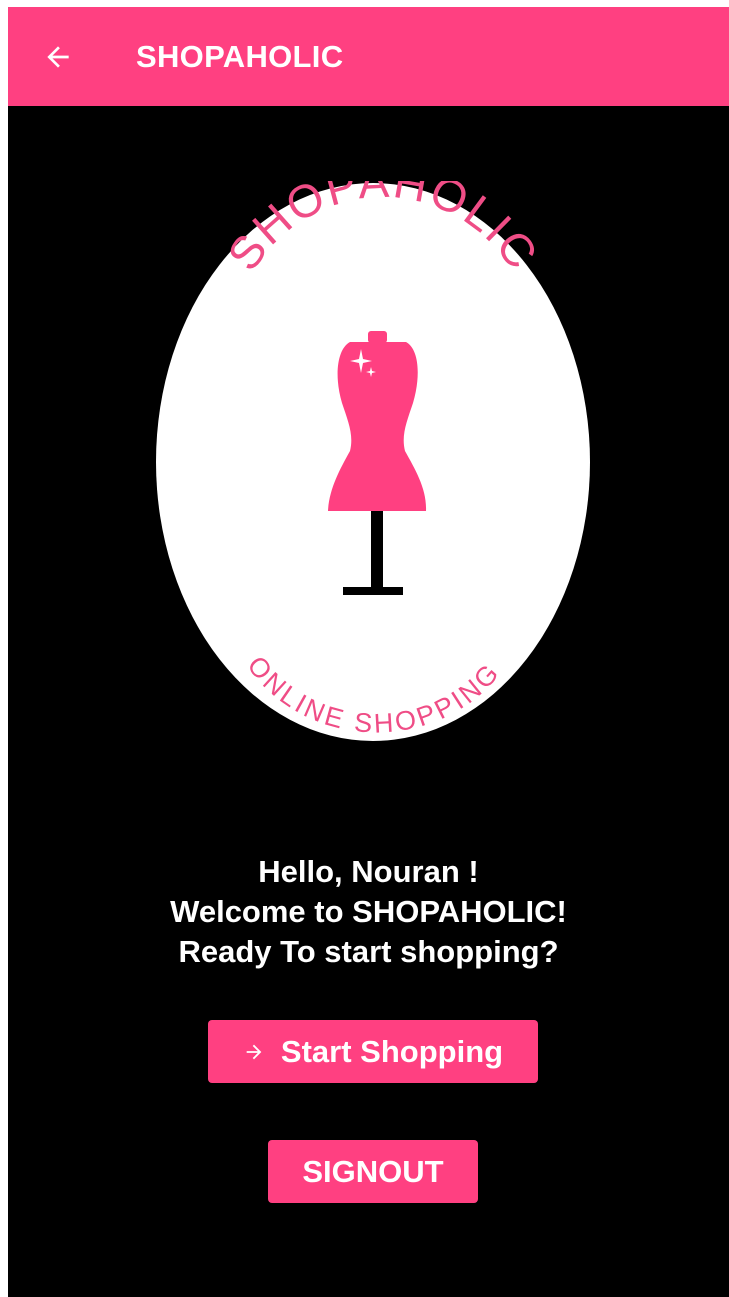  I want to click on start-shopping-button: Start Shopping, so click(373, 1051).